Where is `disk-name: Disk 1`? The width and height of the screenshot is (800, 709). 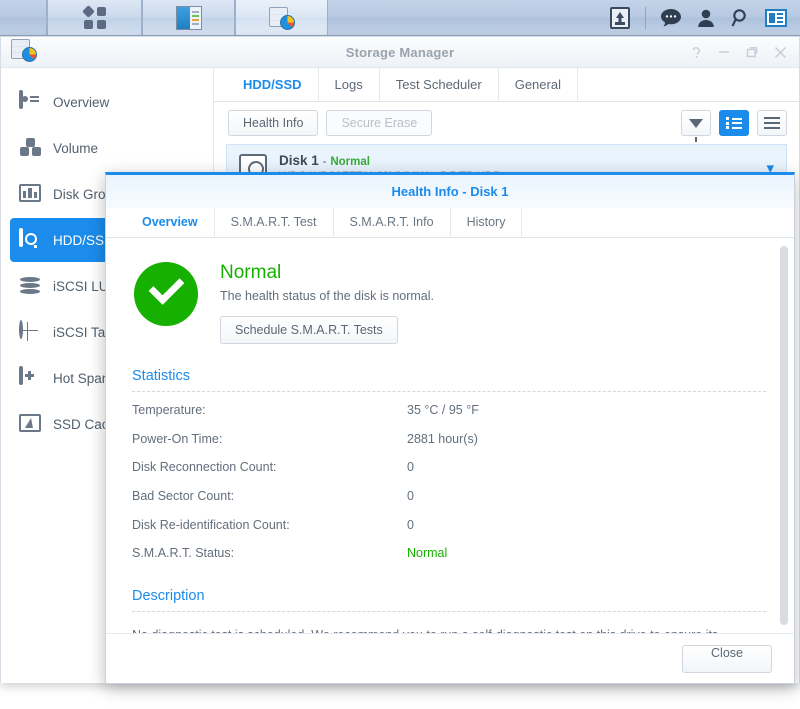
disk-name: Disk 1 is located at coordinates (299, 160).